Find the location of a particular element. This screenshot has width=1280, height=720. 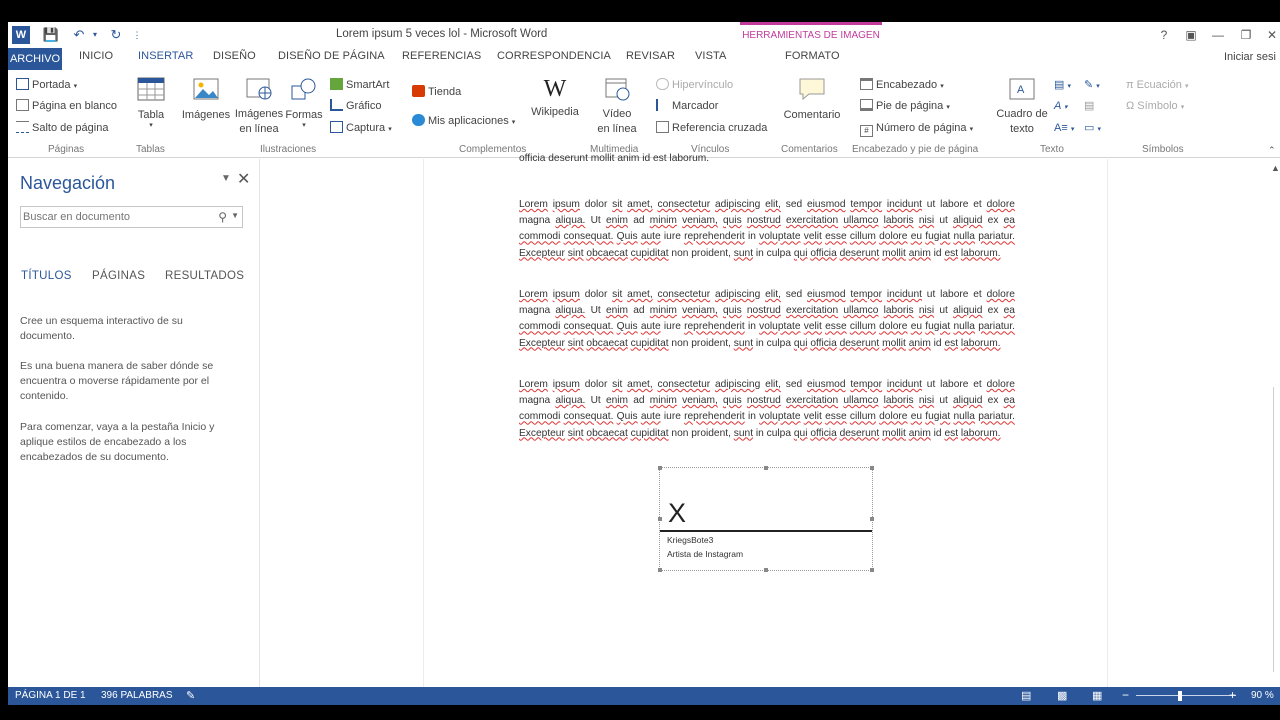

word: ipsum is located at coordinates (566, 294).